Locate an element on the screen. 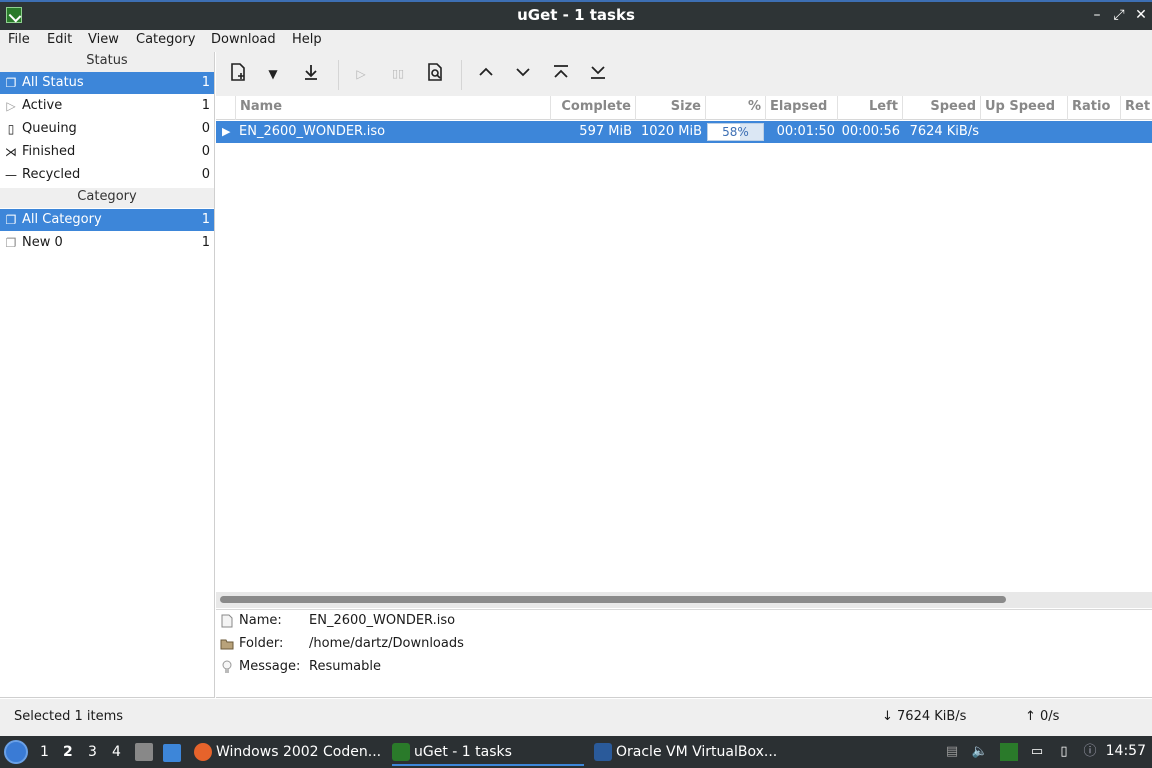 This screenshot has width=1152, height=768. column-expander is located at coordinates (226, 108).